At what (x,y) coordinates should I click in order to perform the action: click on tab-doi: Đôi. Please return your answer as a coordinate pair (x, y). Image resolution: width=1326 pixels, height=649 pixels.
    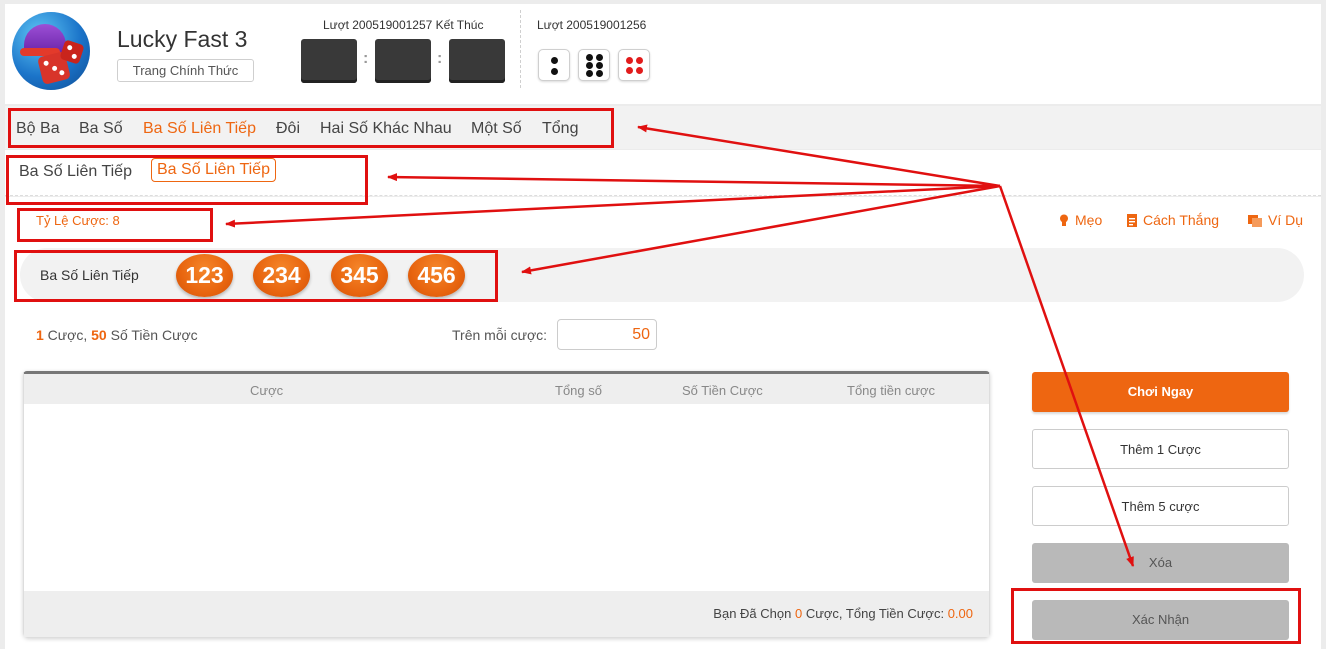
    Looking at the image, I should click on (288, 129).